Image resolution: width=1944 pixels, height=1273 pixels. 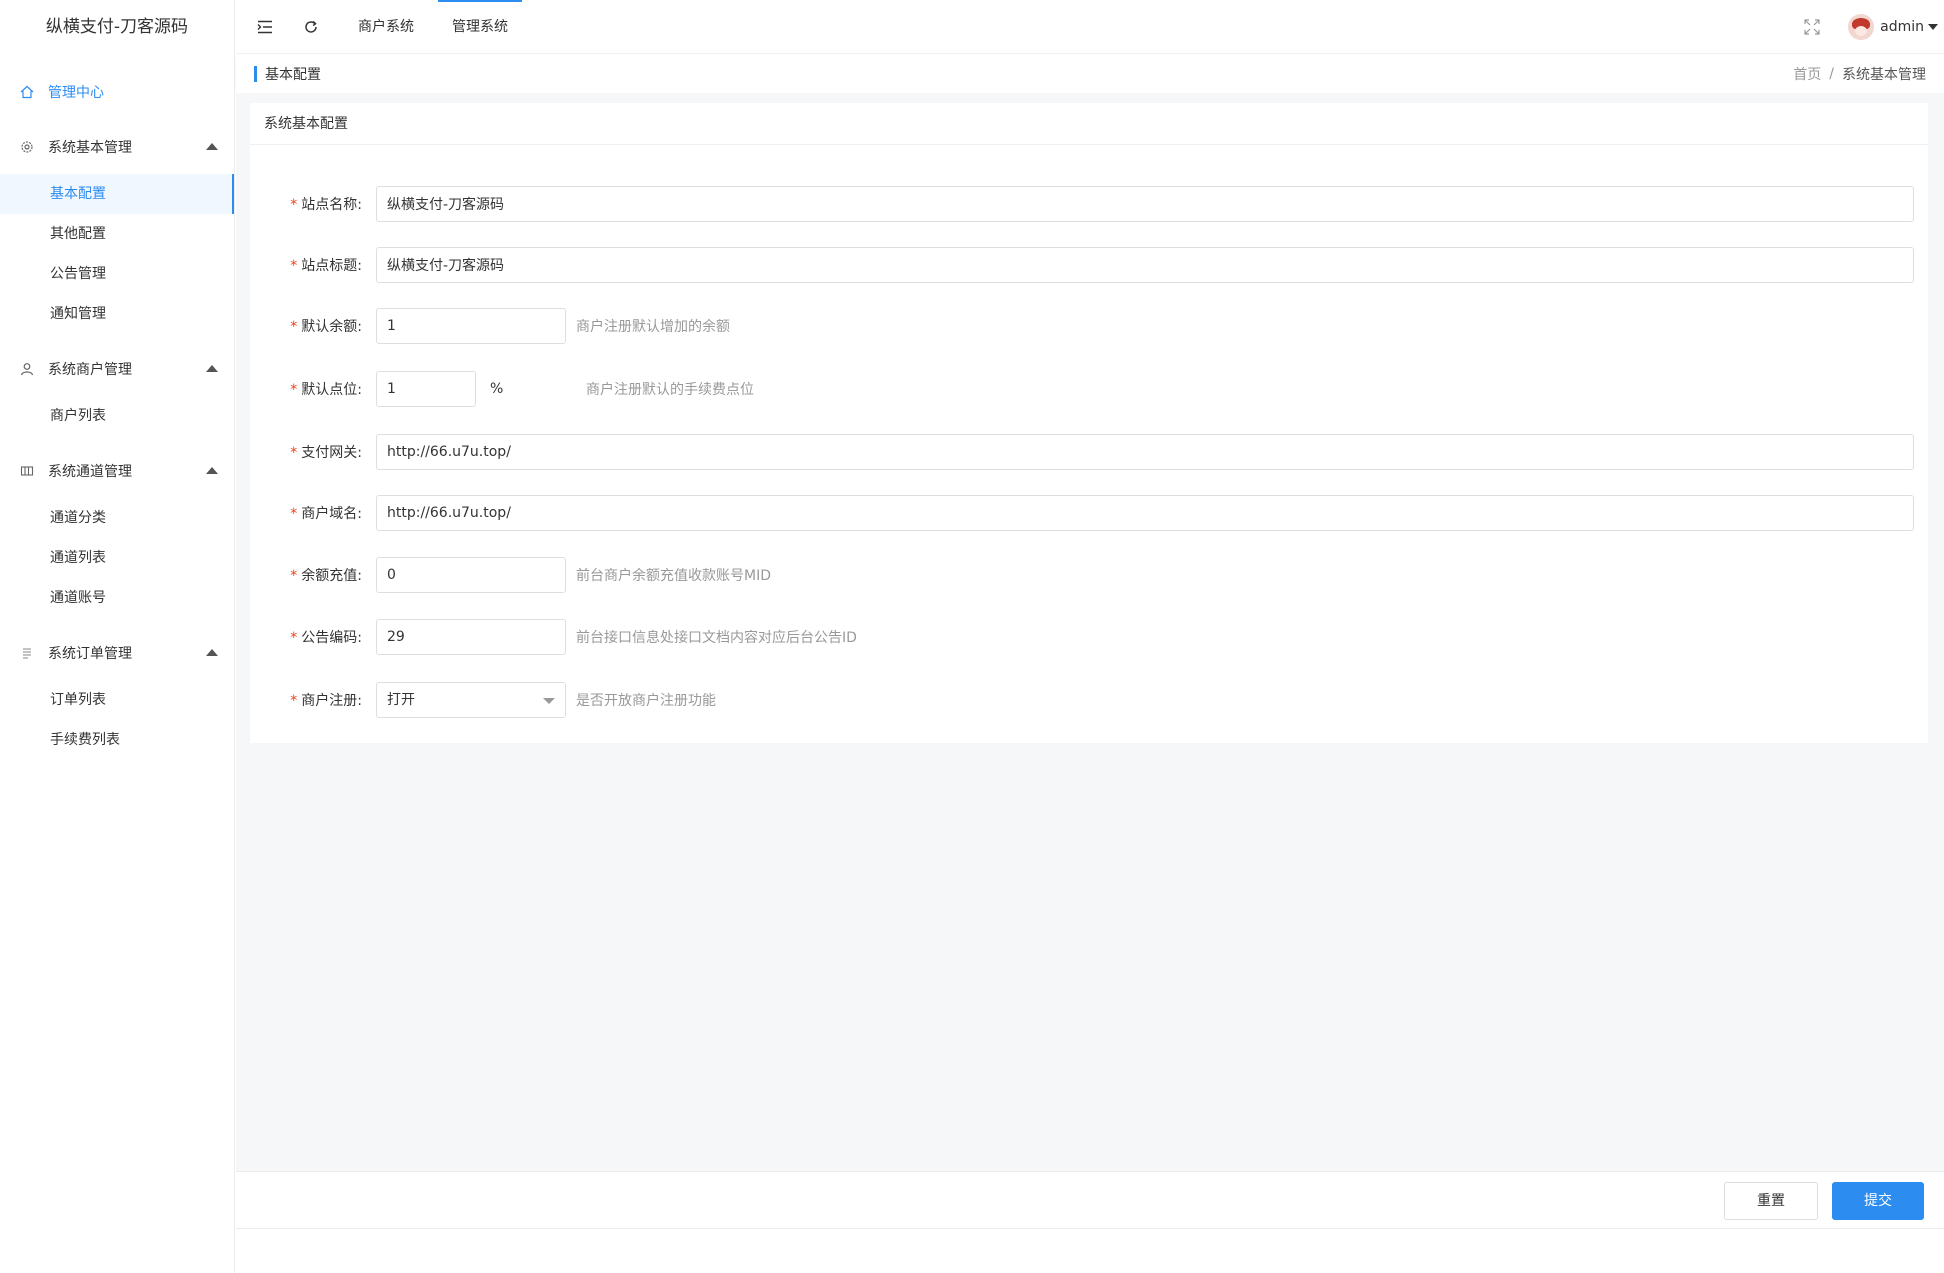 What do you see at coordinates (1089, 700) in the screenshot?
I see `form-row-merchant-registration: * 商户注册: 打开 是否开放商户注册功能` at bounding box center [1089, 700].